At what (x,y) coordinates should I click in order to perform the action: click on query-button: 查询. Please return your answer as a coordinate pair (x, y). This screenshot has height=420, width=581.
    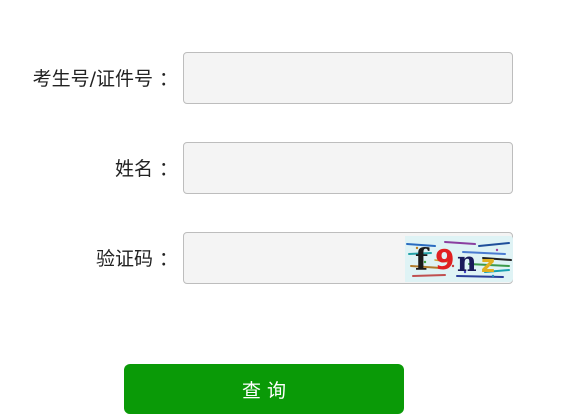
    Looking at the image, I should click on (264, 389).